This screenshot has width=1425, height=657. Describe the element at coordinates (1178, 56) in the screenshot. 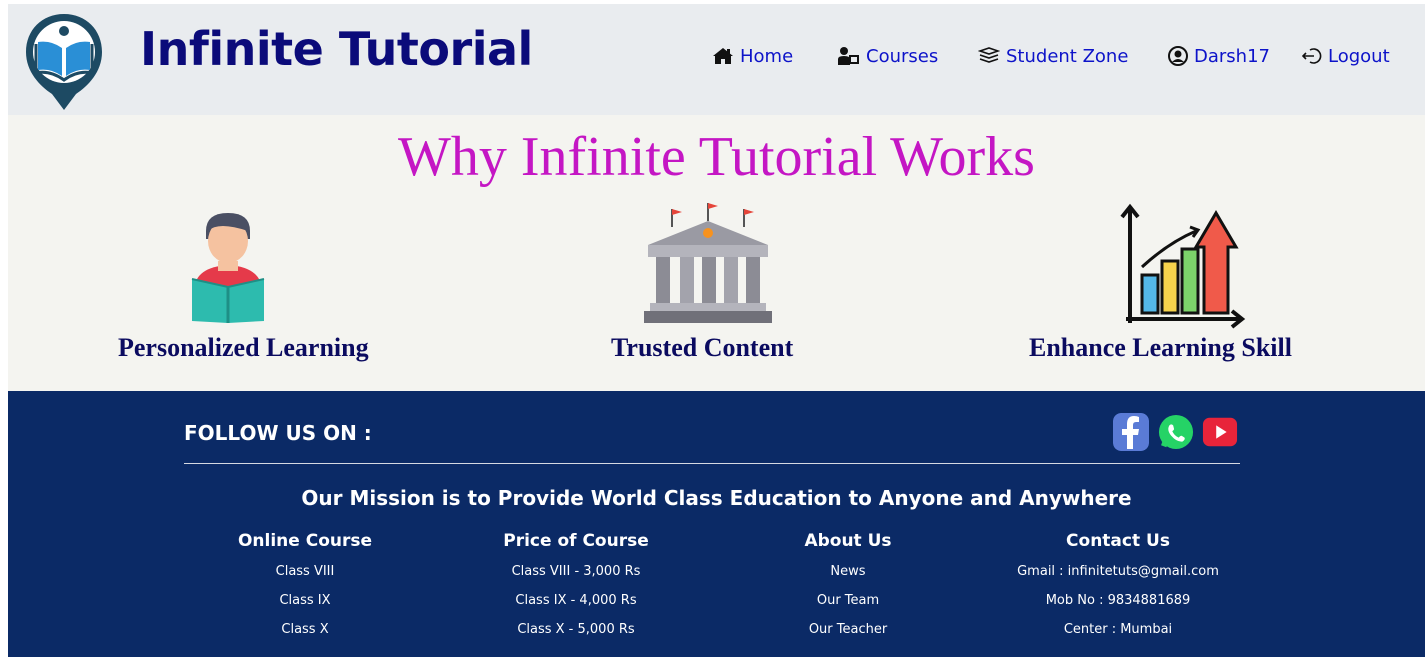

I see `user-circle-icon` at that location.